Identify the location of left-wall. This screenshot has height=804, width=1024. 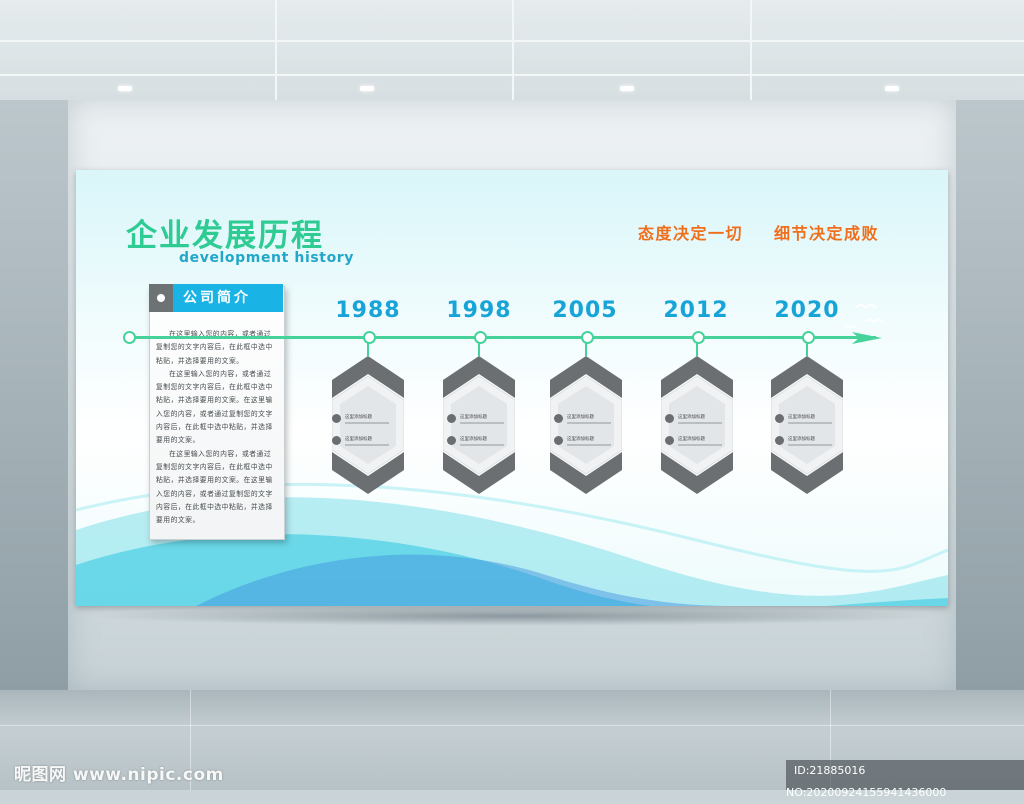
(34, 395).